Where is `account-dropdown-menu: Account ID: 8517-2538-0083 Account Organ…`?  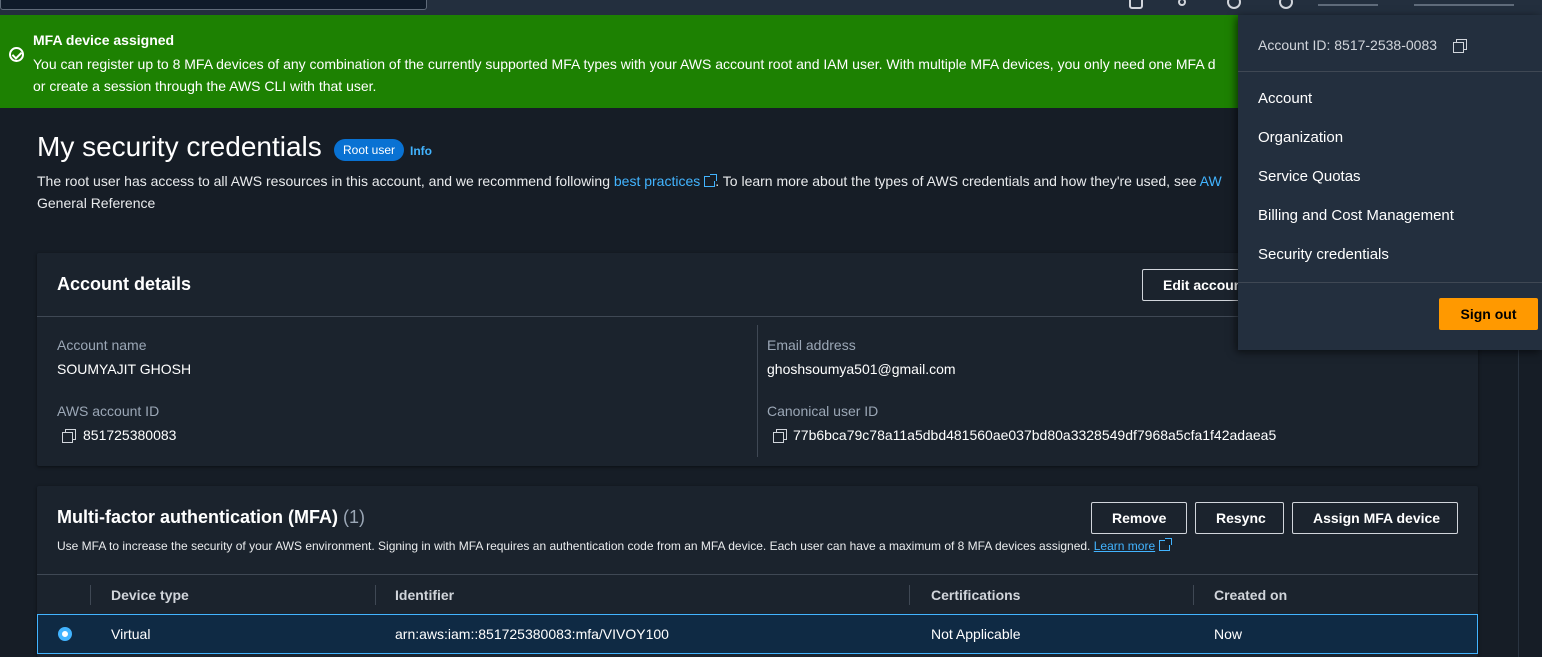
account-dropdown-menu: Account ID: 8517-2538-0083 Account Organ… is located at coordinates (1390, 182).